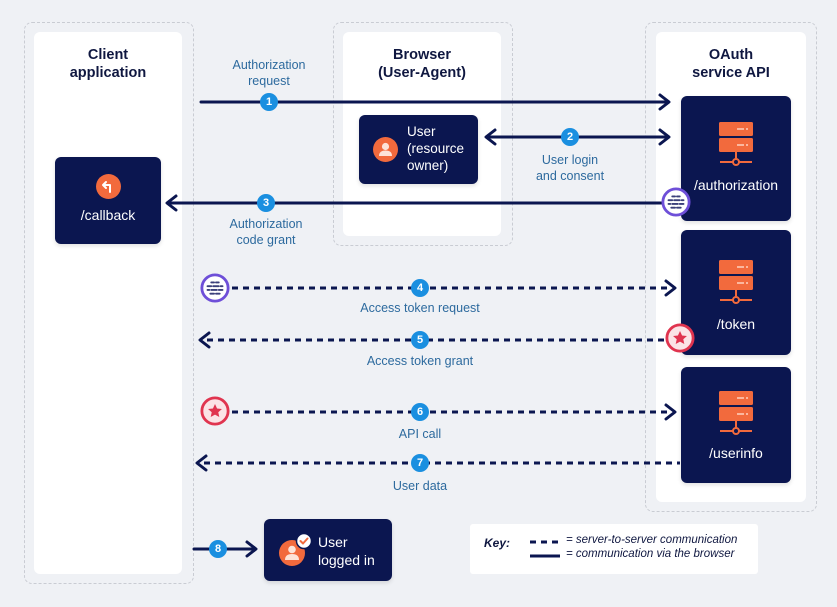 The width and height of the screenshot is (837, 607). Describe the element at coordinates (652, 540) in the screenshot. I see `key-dashed-text: = server-to-server communication` at that location.